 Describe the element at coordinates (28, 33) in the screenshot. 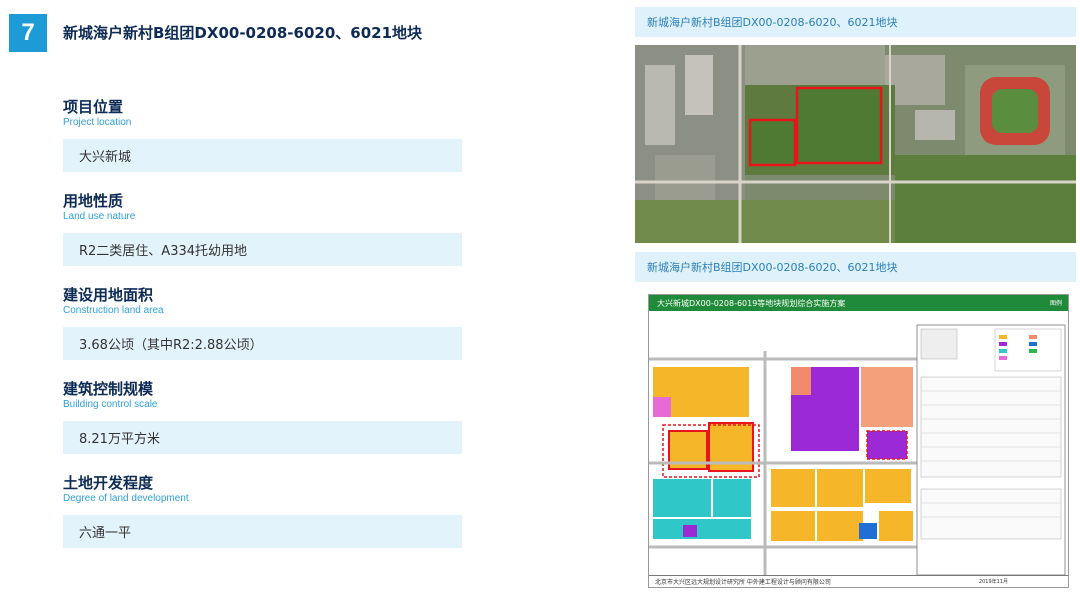

I see `page-number-badge: 7` at that location.